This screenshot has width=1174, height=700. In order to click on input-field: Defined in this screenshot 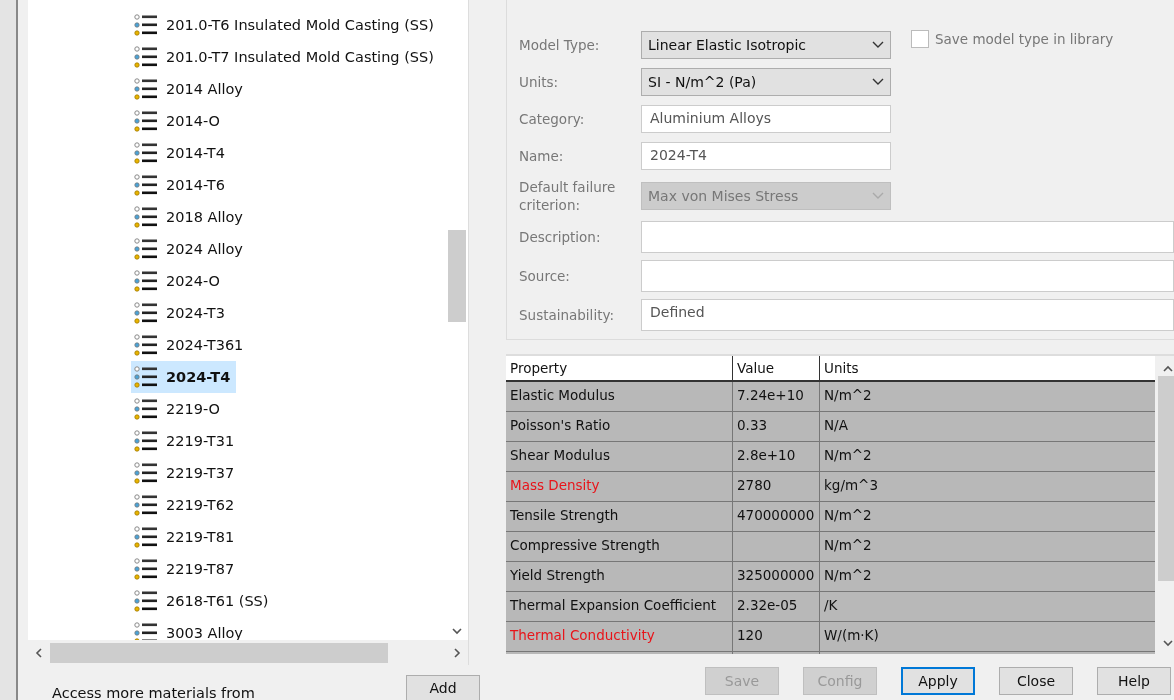, I will do `click(907, 315)`.